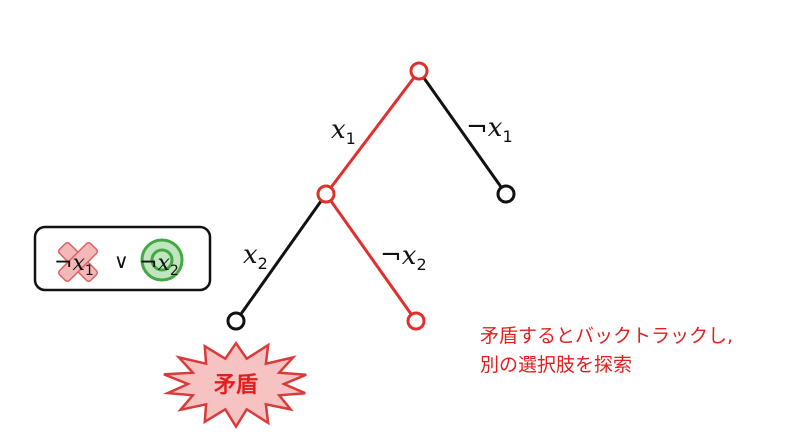  I want to click on label-root-right: ¬x1, so click(489, 129).